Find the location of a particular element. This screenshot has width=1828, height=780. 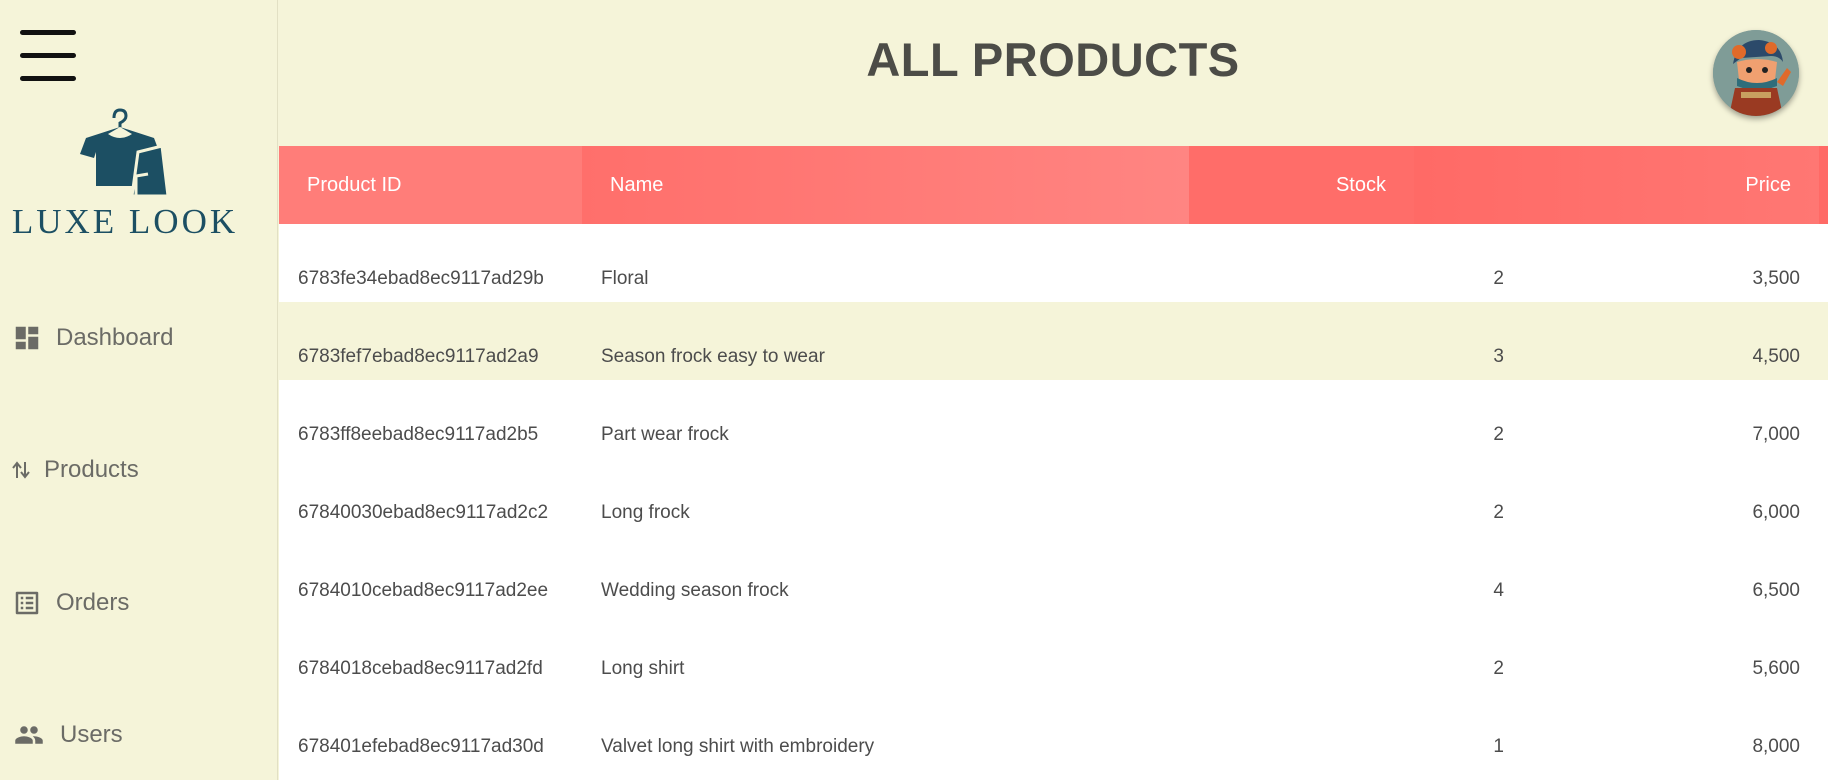

column-header-stock: Stock is located at coordinates (1301, 185).